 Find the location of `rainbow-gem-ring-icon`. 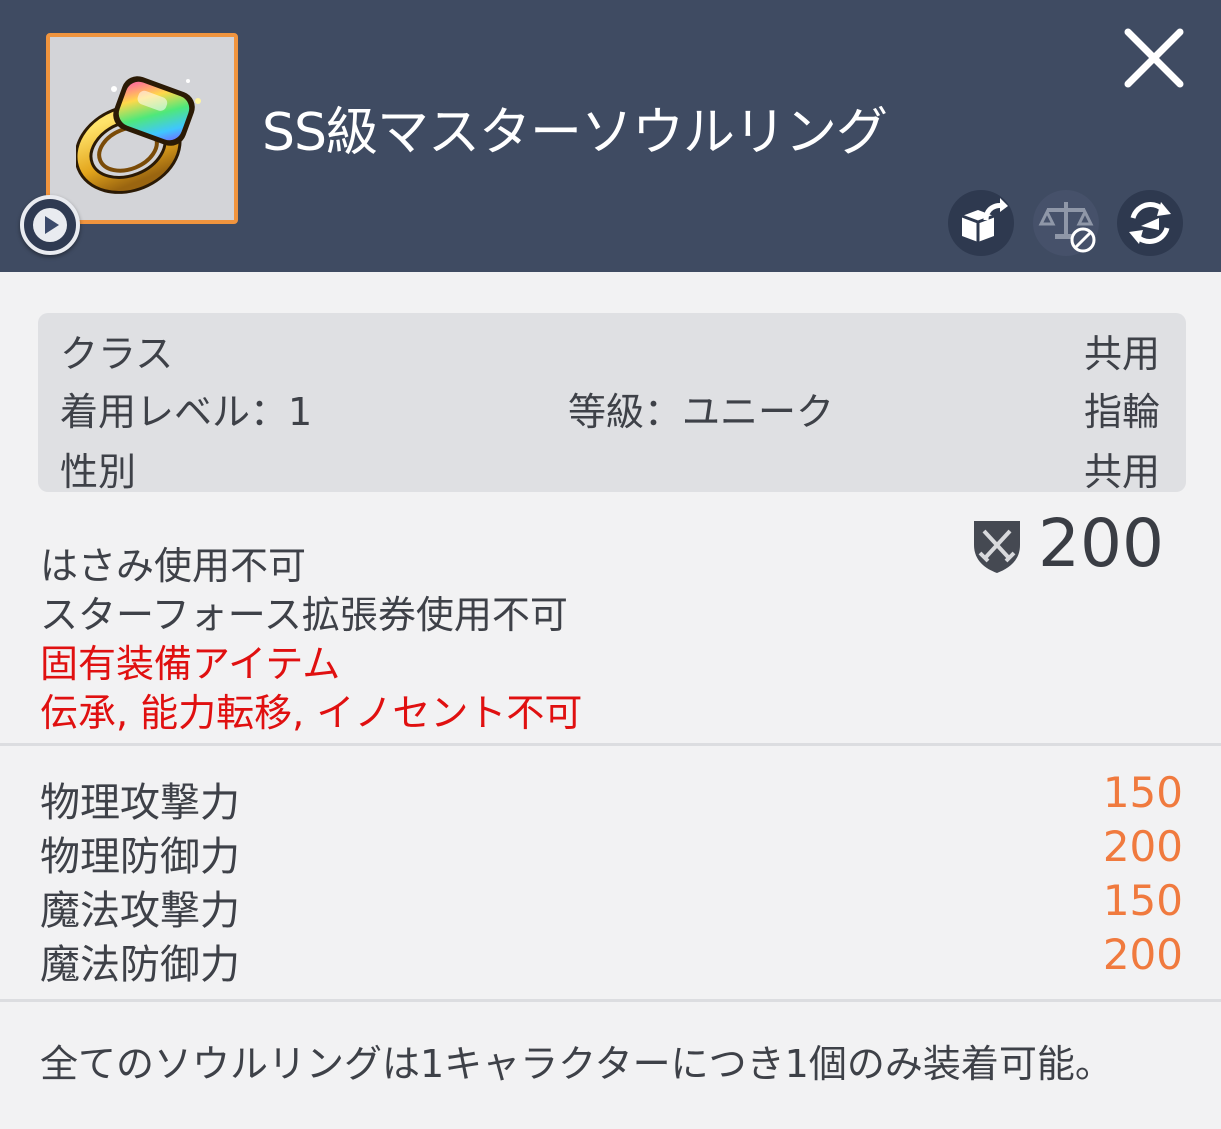

rainbow-gem-ring-icon is located at coordinates (138, 135).